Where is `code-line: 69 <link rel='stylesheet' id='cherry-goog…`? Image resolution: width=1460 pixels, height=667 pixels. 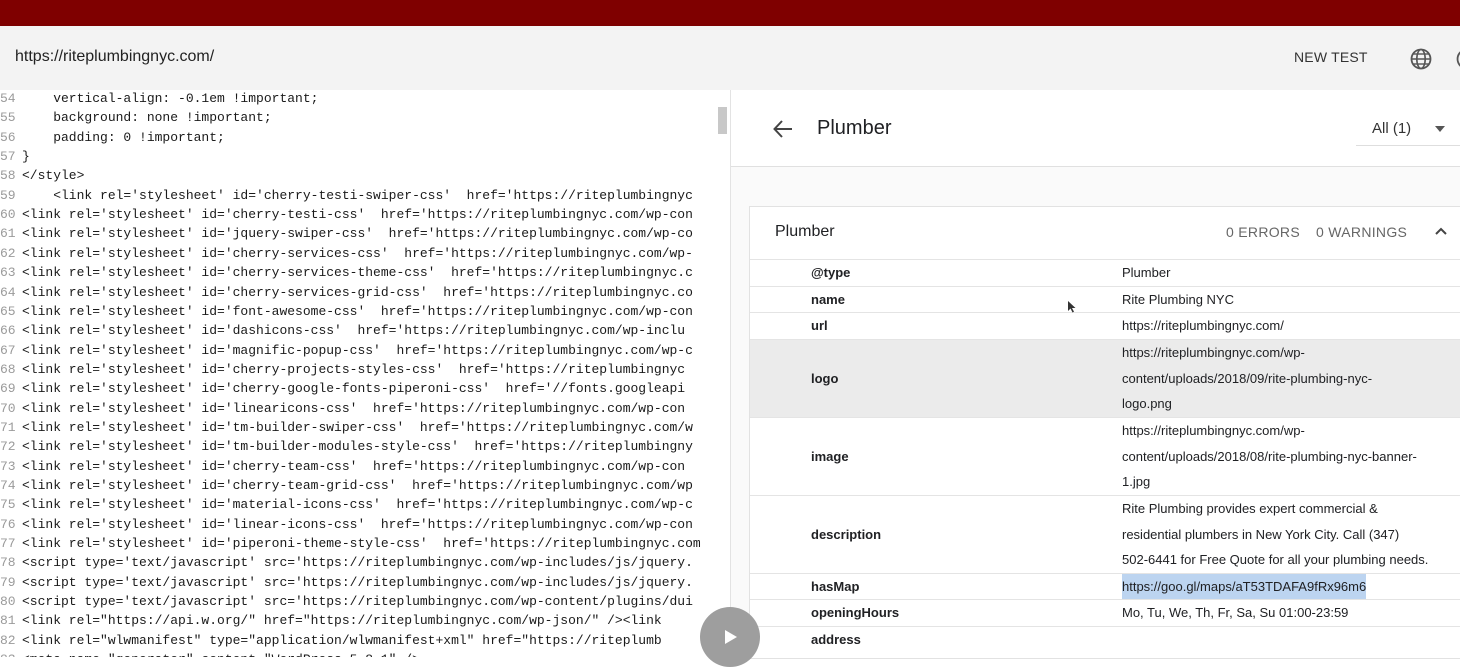 code-line: 69 <link rel='stylesheet' id='cherry-goog… is located at coordinates (342, 388).